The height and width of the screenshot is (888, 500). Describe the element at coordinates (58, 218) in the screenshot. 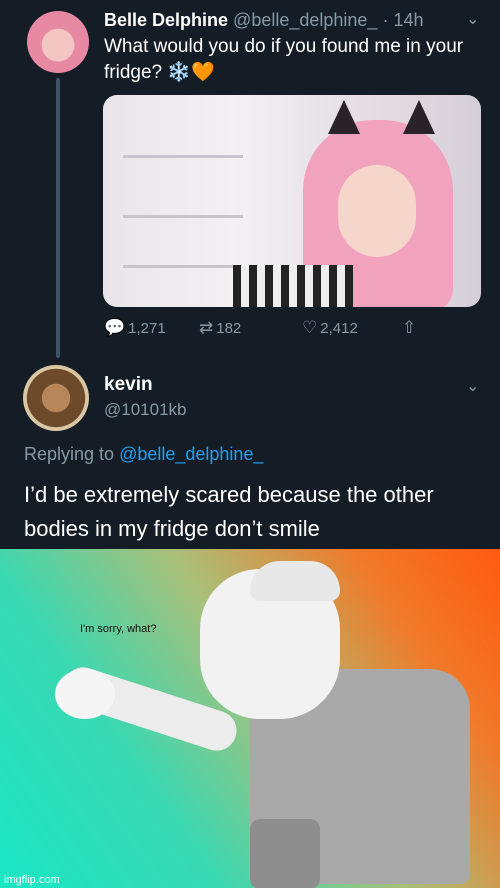

I see `thread-connector-line` at that location.